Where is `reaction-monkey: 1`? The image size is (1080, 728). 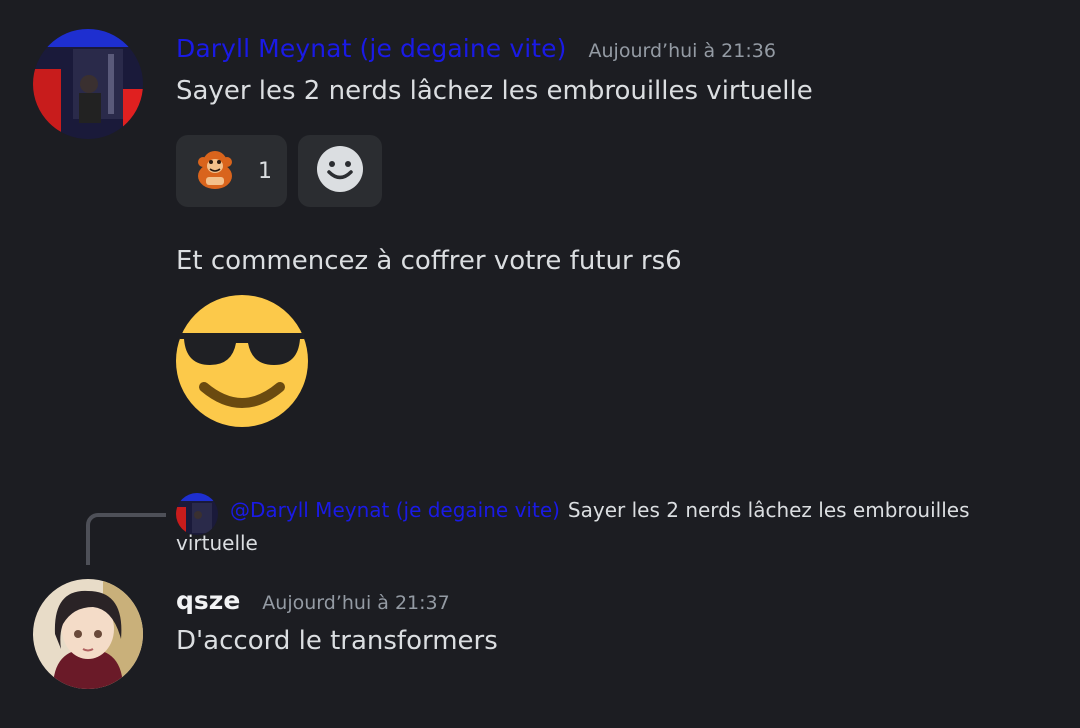 reaction-monkey: 1 is located at coordinates (231, 171).